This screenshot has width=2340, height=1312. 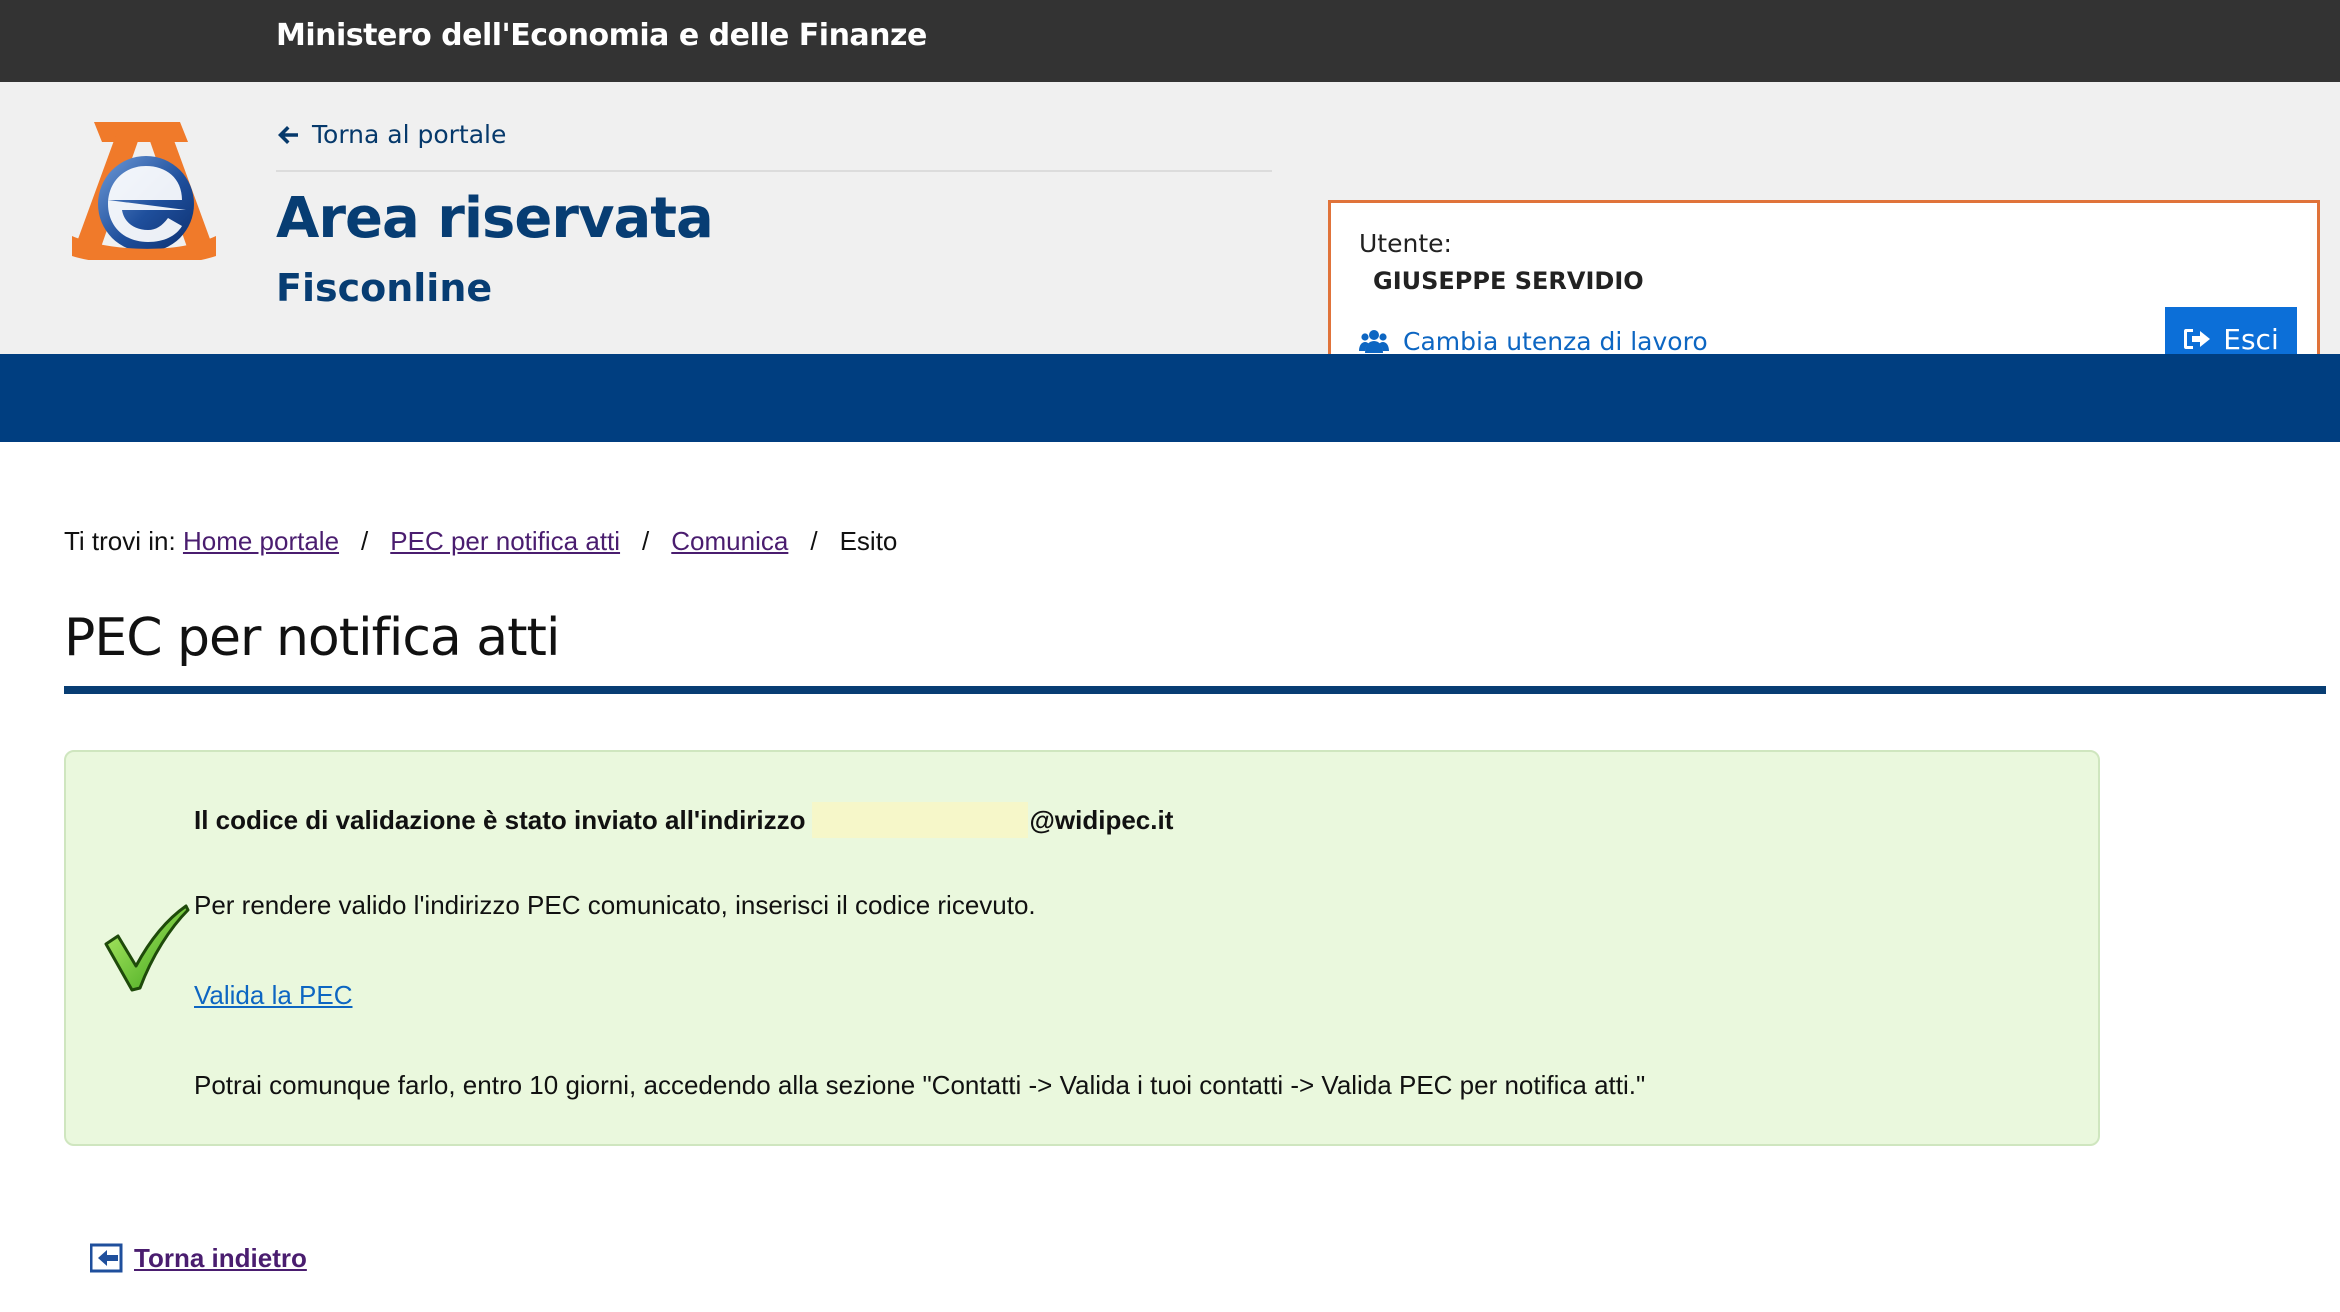 What do you see at coordinates (1555, 341) in the screenshot?
I see `change-work-account-label: Cambia utenza di lavoro` at bounding box center [1555, 341].